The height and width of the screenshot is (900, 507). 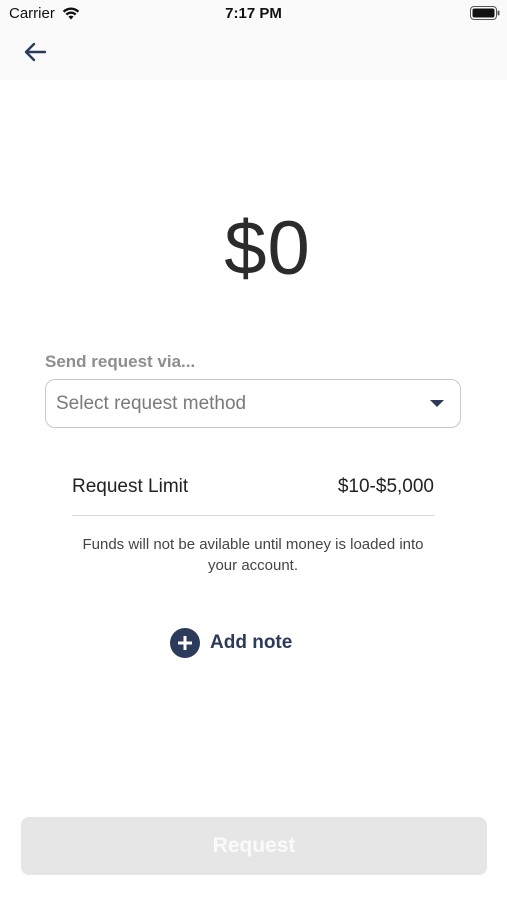 I want to click on request-limit-label: Request Limit, so click(x=130, y=486).